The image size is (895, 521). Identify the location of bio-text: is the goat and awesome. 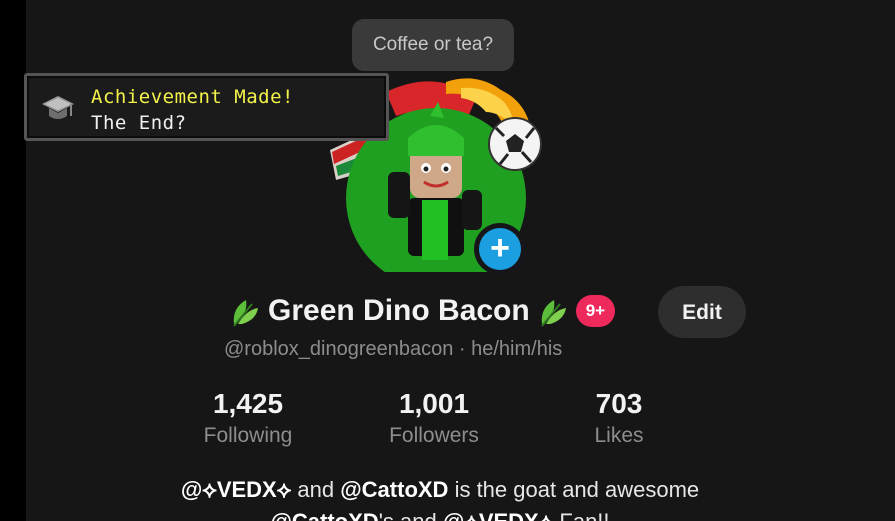
(574, 489).